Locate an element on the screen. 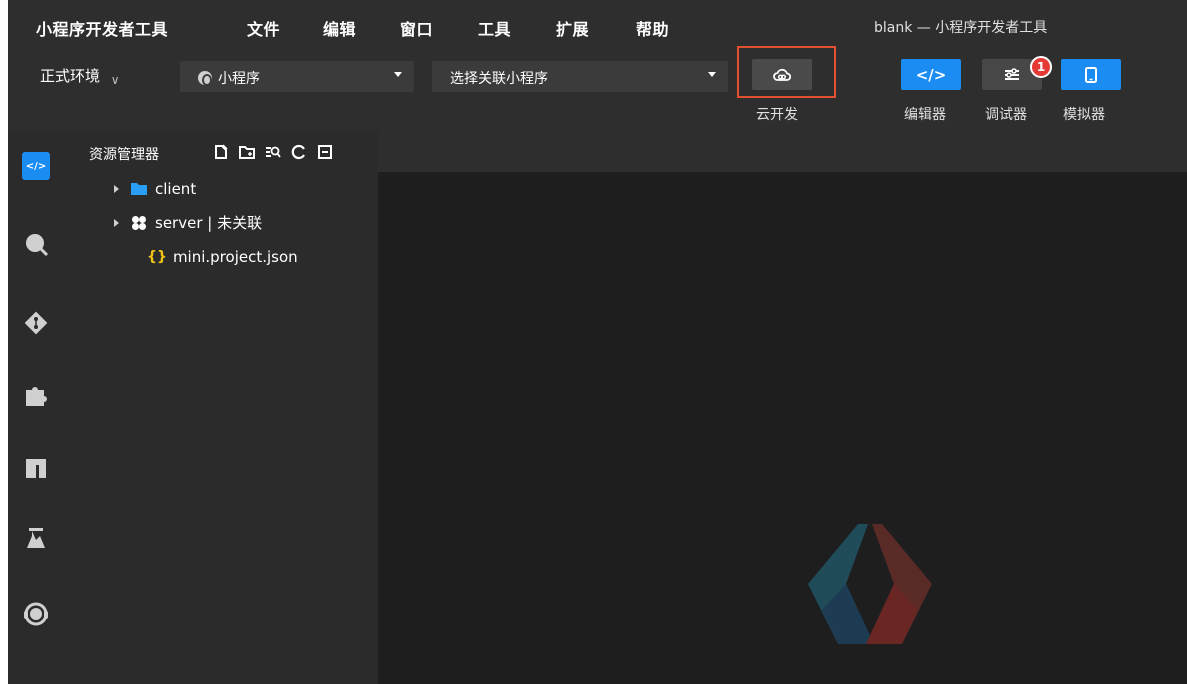 The height and width of the screenshot is (684, 1187). cloud-dev-button is located at coordinates (782, 74).